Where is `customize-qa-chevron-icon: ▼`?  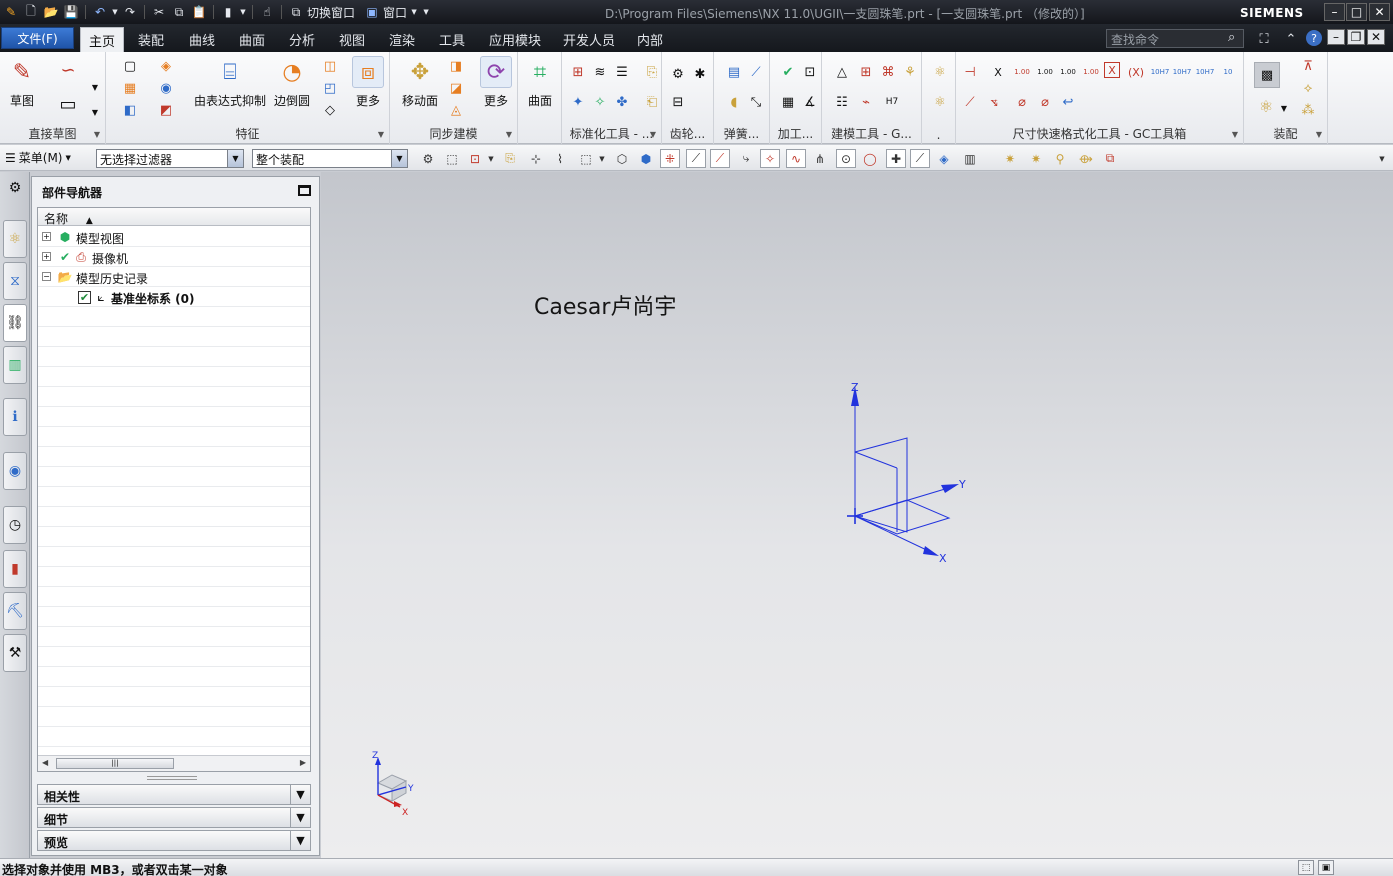
customize-qa-chevron-icon: ▼ is located at coordinates (426, 12).